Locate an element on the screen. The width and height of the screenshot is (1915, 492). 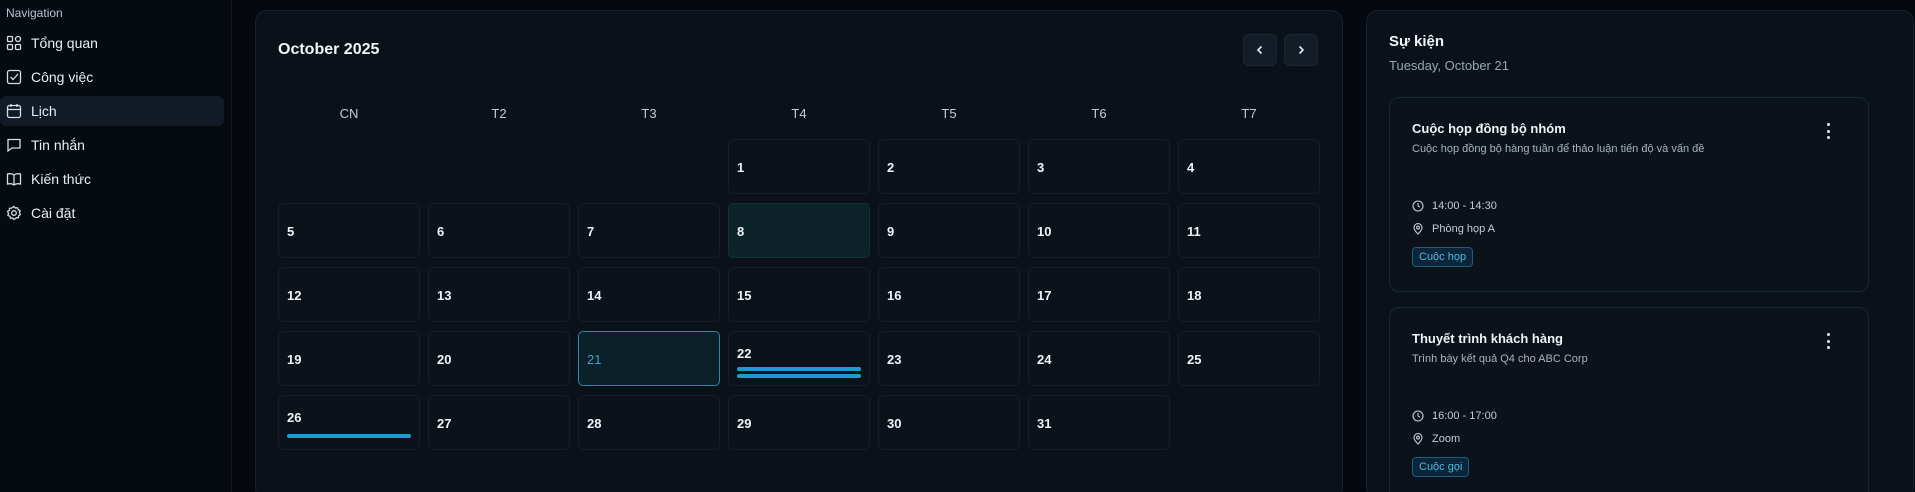
event-title: Thuyết trình khách hàng is located at coordinates (1487, 338).